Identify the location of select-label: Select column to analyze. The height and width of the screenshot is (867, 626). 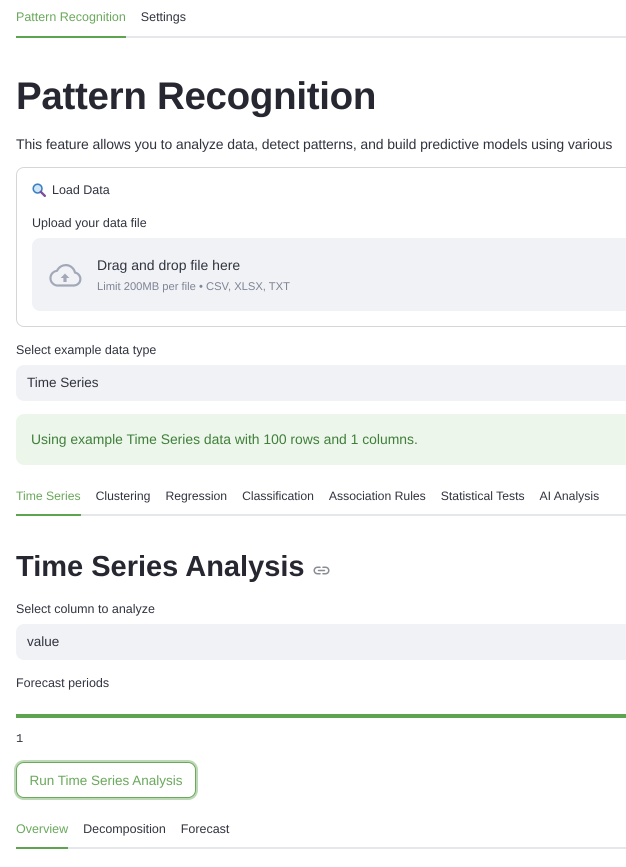
(86, 609).